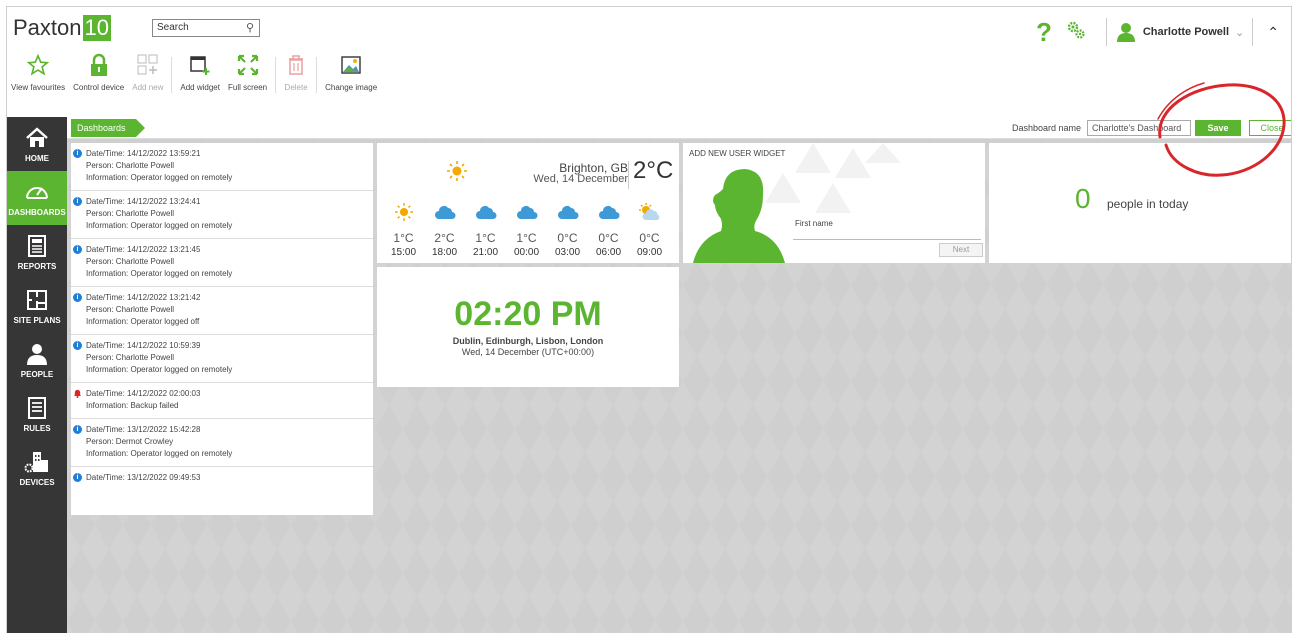  I want to click on weather-current-temp: 2°C, so click(653, 170).